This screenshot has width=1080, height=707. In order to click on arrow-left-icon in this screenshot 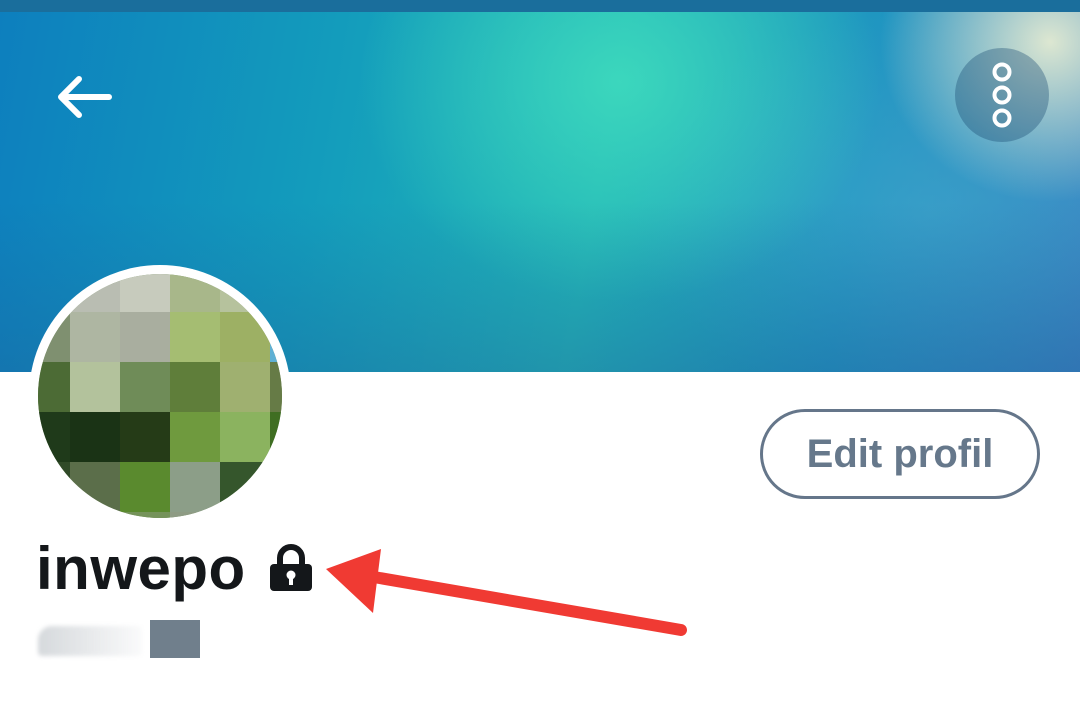, I will do `click(85, 97)`.